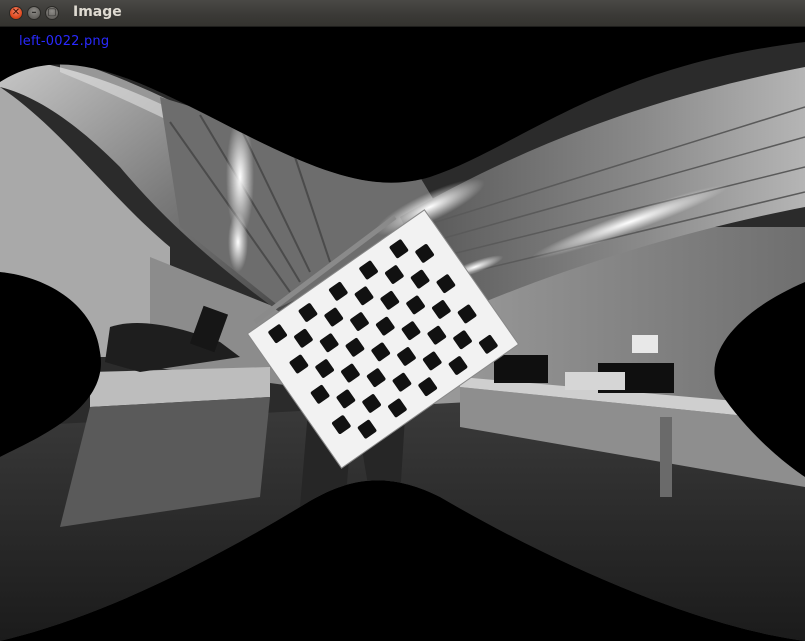  I want to click on maximize-icon: ▢, so click(52, 12).